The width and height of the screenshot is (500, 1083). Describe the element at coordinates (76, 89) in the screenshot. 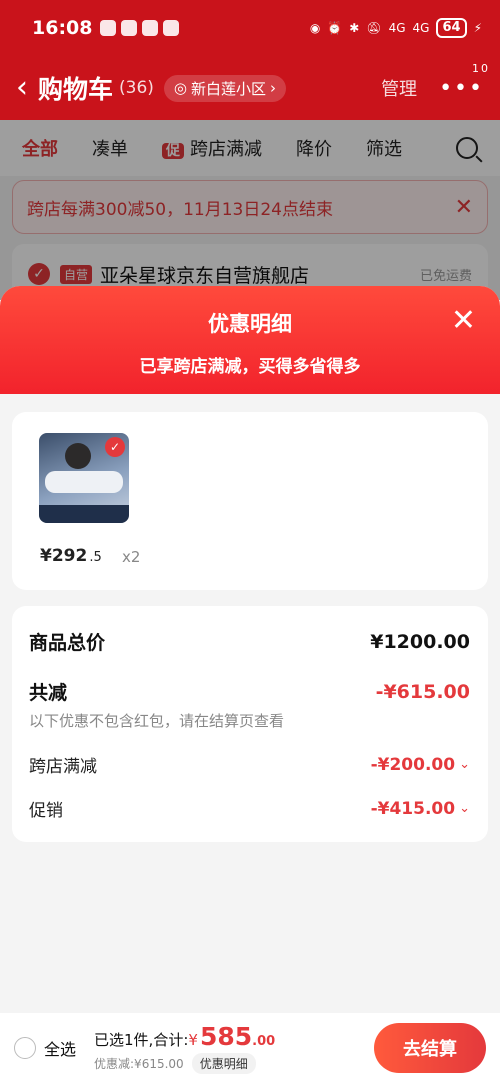

I see `page-title: 购物车` at that location.